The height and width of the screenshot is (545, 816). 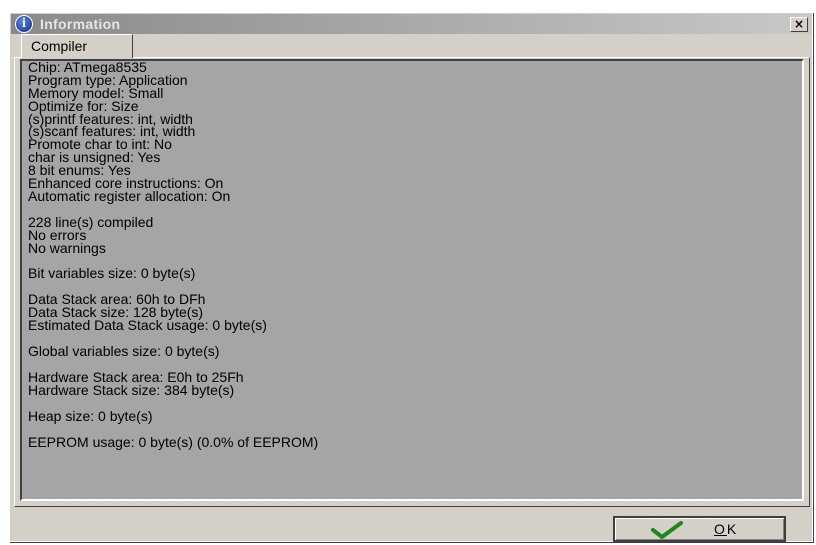 What do you see at coordinates (91, 221) in the screenshot?
I see `output-line: 228 line(s) compiled` at bounding box center [91, 221].